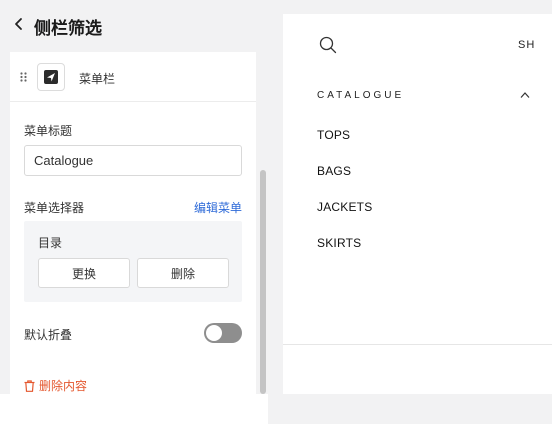 The image size is (552, 424). What do you see at coordinates (97, 79) in the screenshot?
I see `menu-block-label: 菜单栏` at bounding box center [97, 79].